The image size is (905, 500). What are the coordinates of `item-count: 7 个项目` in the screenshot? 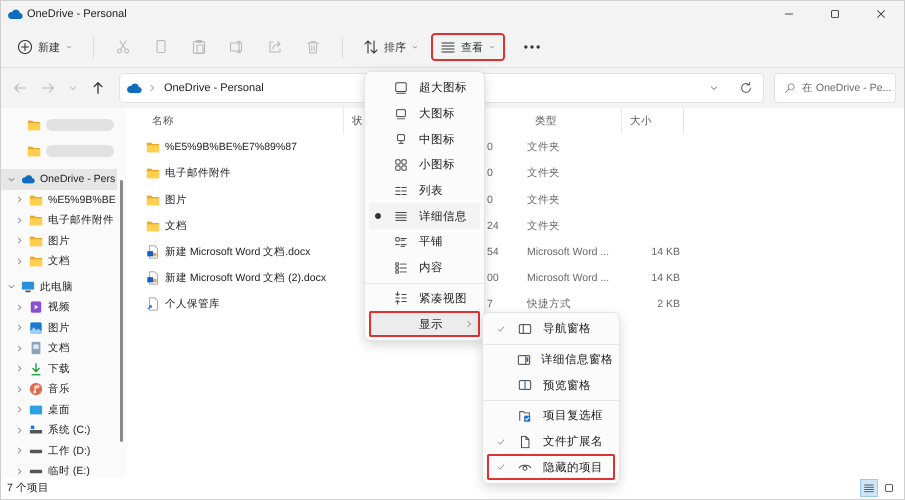 It's located at (28, 488).